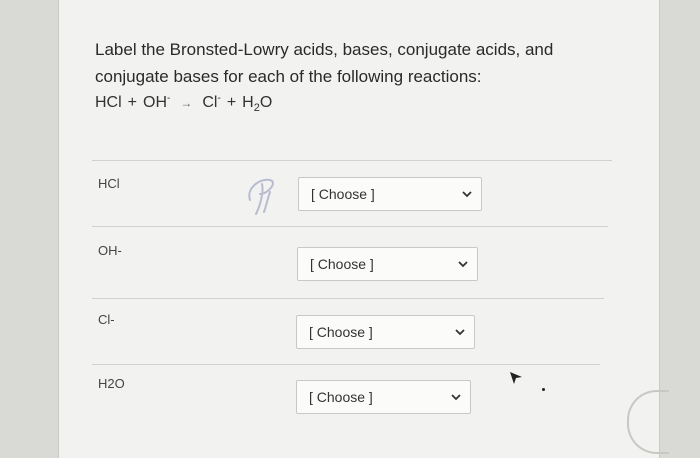 Image resolution: width=700 pixels, height=458 pixels. Describe the element at coordinates (109, 183) in the screenshot. I see `row-label-hcl: HCl` at that location.